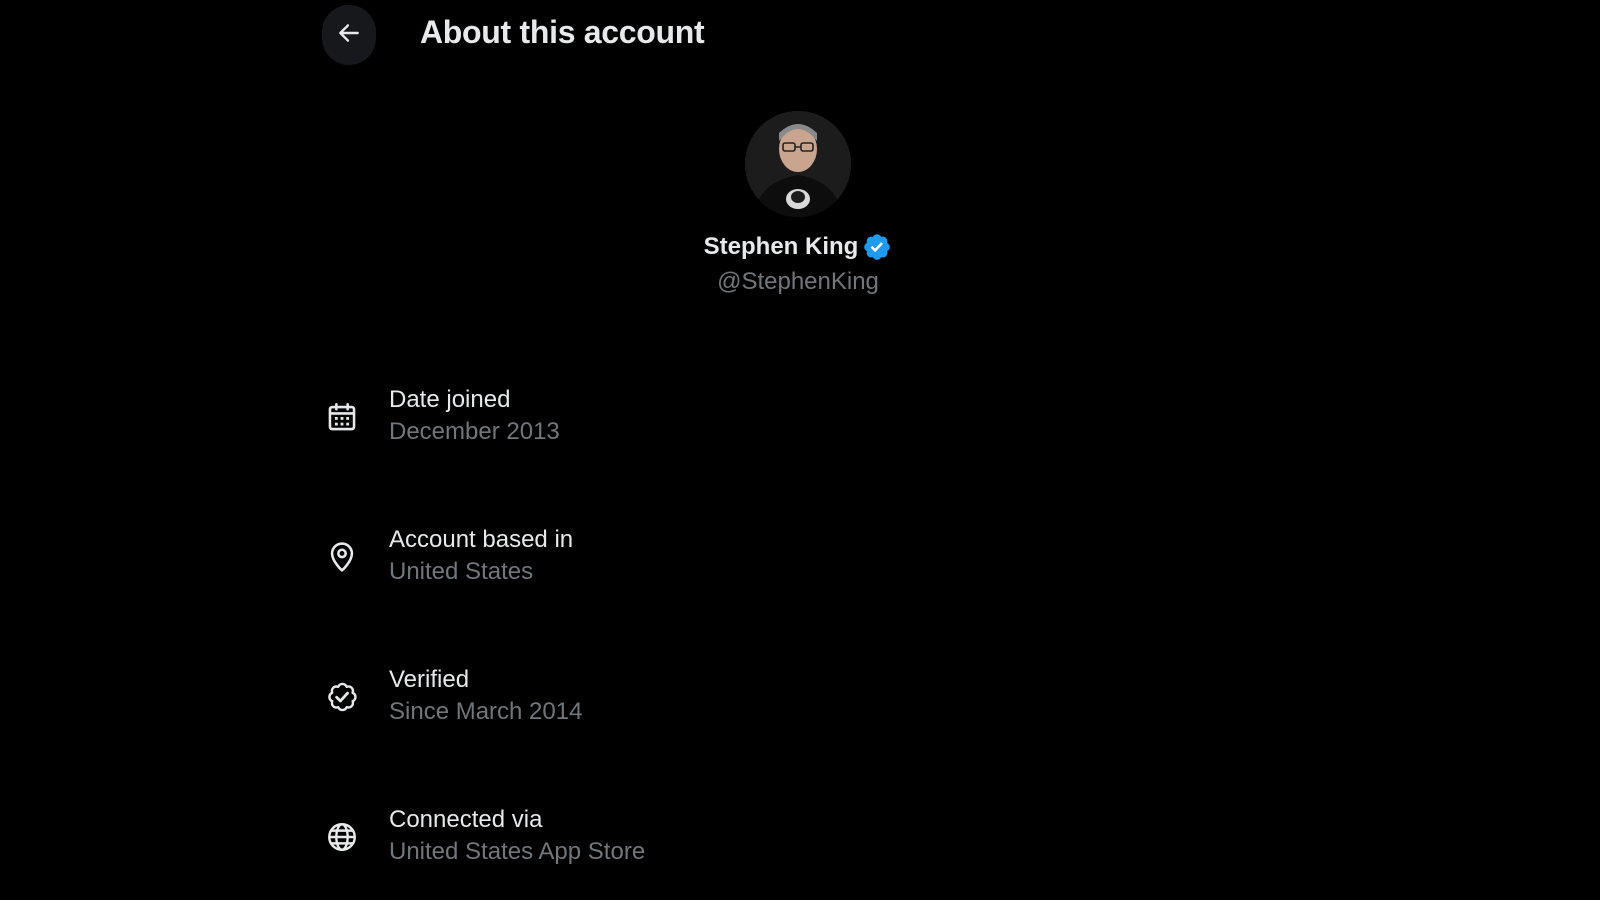  What do you see at coordinates (466, 819) in the screenshot?
I see `detail-label: Connected via` at bounding box center [466, 819].